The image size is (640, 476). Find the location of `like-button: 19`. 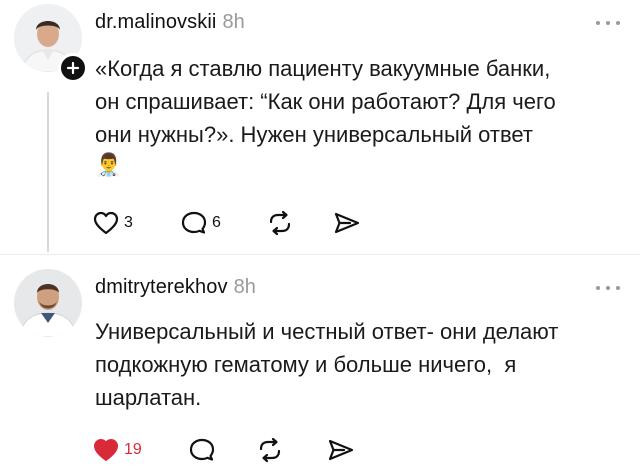

like-button: 19 is located at coordinates (117, 450).